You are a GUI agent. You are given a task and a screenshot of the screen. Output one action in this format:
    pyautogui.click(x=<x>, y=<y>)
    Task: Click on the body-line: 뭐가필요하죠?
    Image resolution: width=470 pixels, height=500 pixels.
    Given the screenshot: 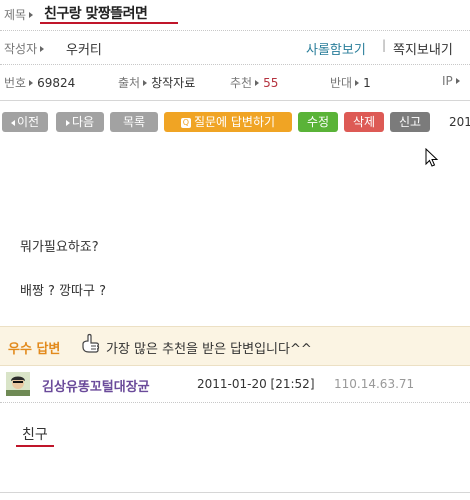 What is the action you would take?
    pyautogui.click(x=59, y=247)
    